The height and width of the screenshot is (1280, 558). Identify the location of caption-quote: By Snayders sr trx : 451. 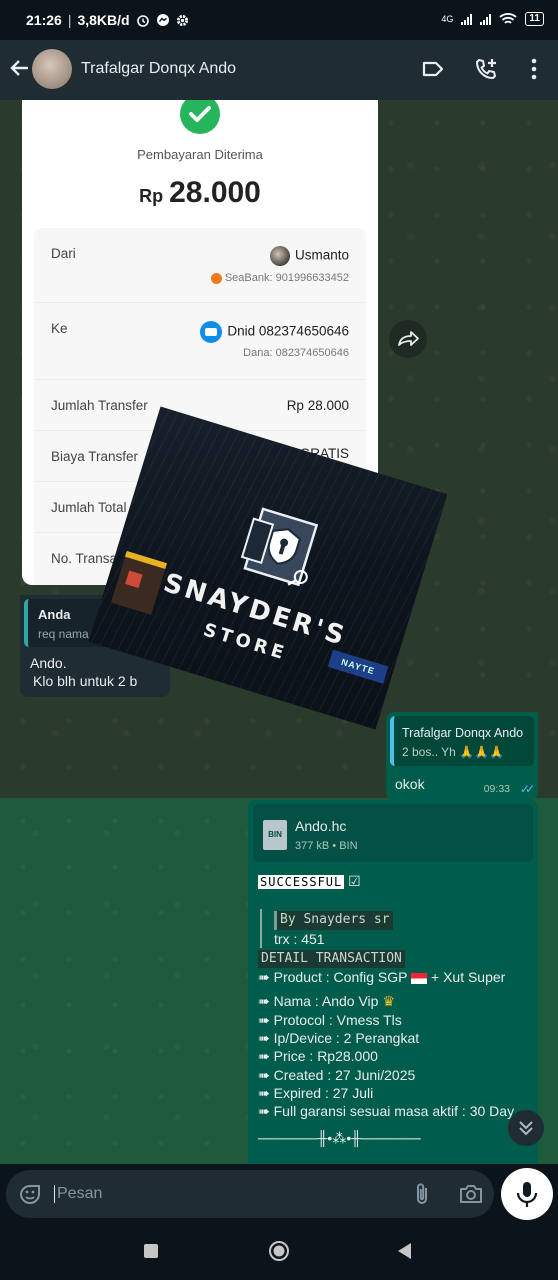
(387, 928).